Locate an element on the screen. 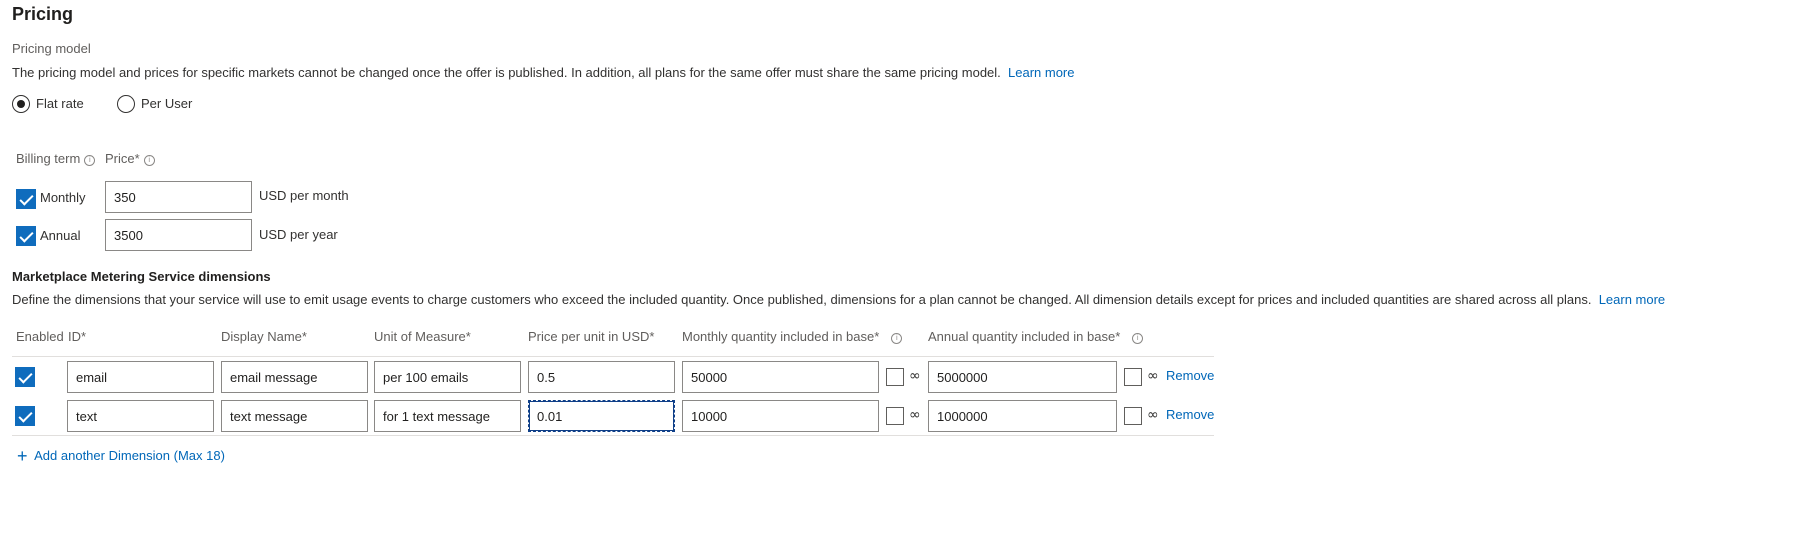 The width and height of the screenshot is (1797, 536). learn-more-link: Learn more is located at coordinates (1041, 72).